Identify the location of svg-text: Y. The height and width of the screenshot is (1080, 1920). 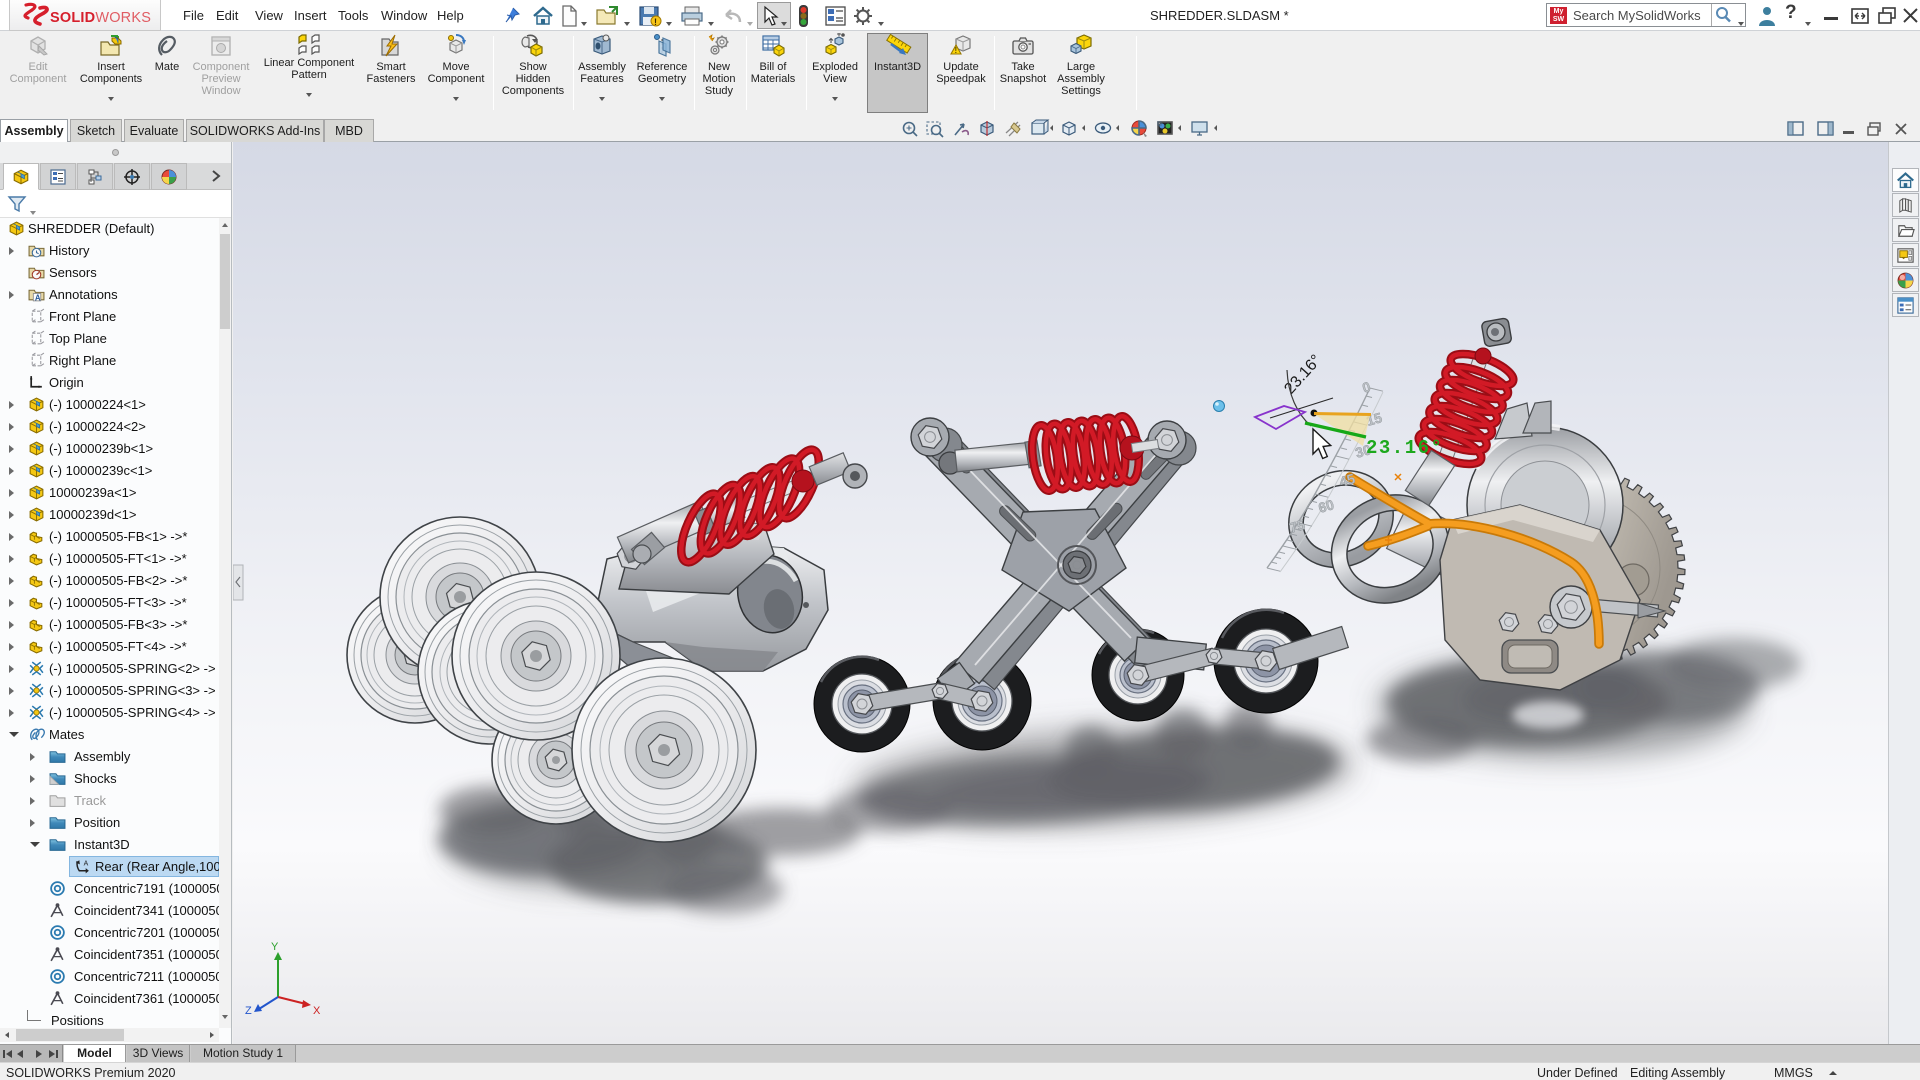
(275, 947).